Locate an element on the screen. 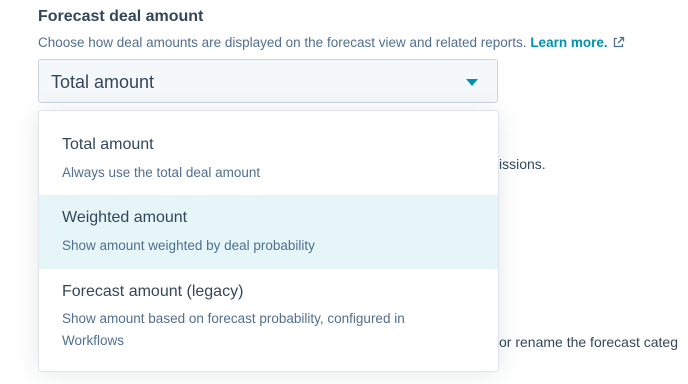 This screenshot has width=688, height=384. background-text-permissions: issions. is located at coordinates (522, 164).